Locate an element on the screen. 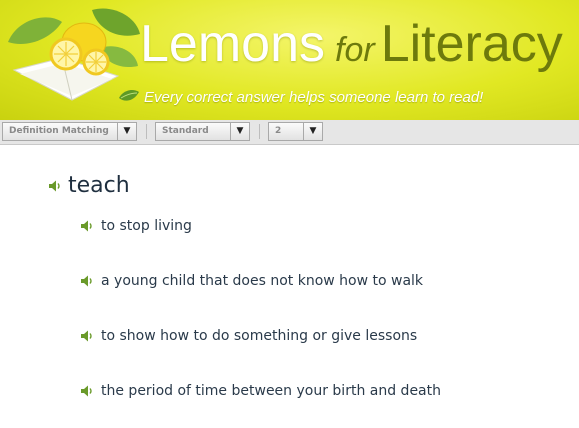 This screenshot has height=428, width=579. level-select-value: 2 is located at coordinates (278, 131).